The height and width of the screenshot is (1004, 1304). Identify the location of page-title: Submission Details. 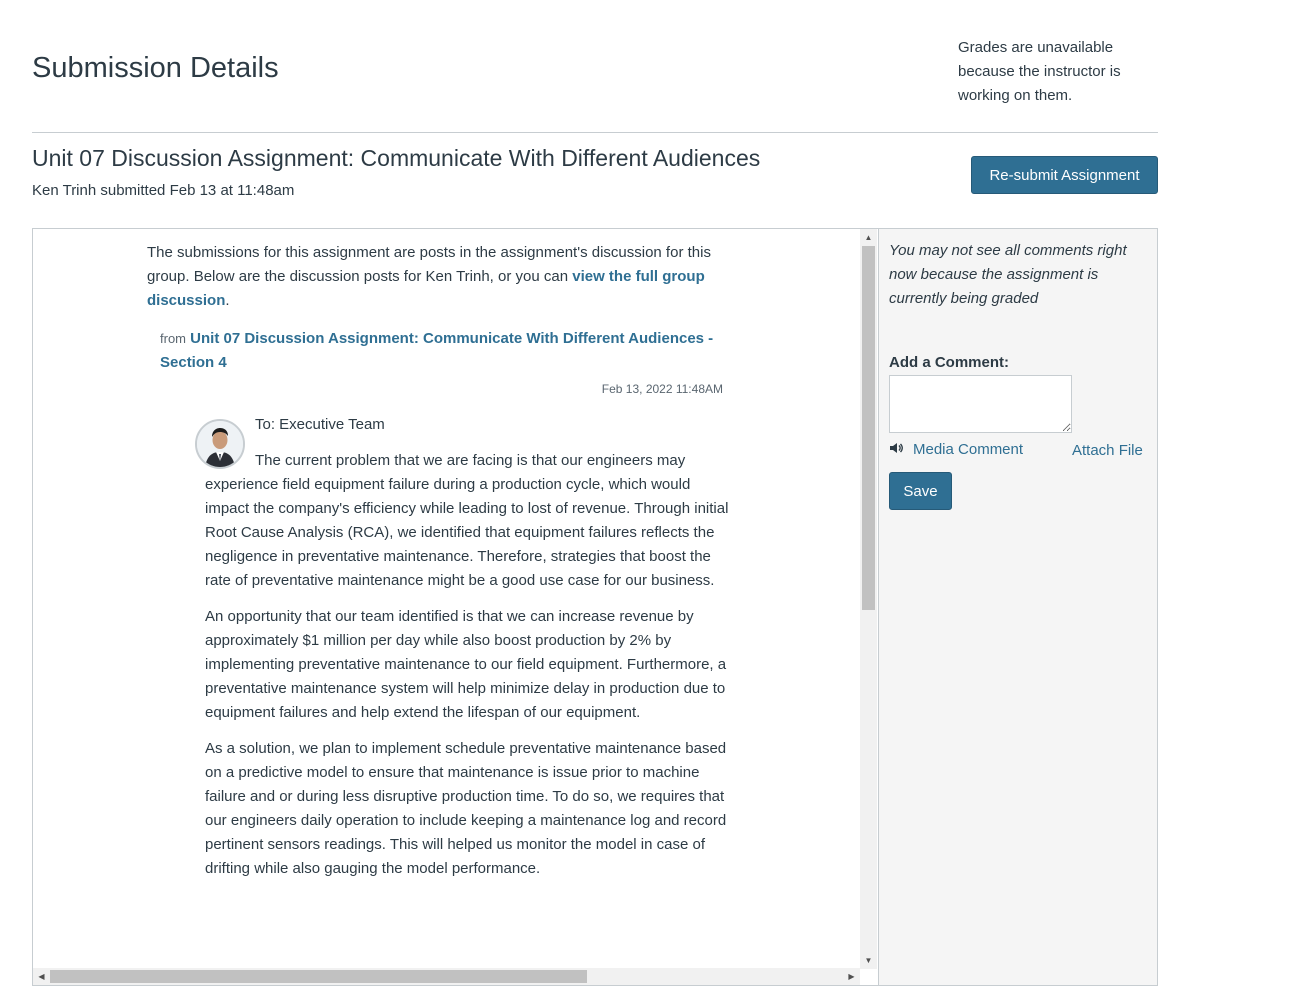
(155, 68).